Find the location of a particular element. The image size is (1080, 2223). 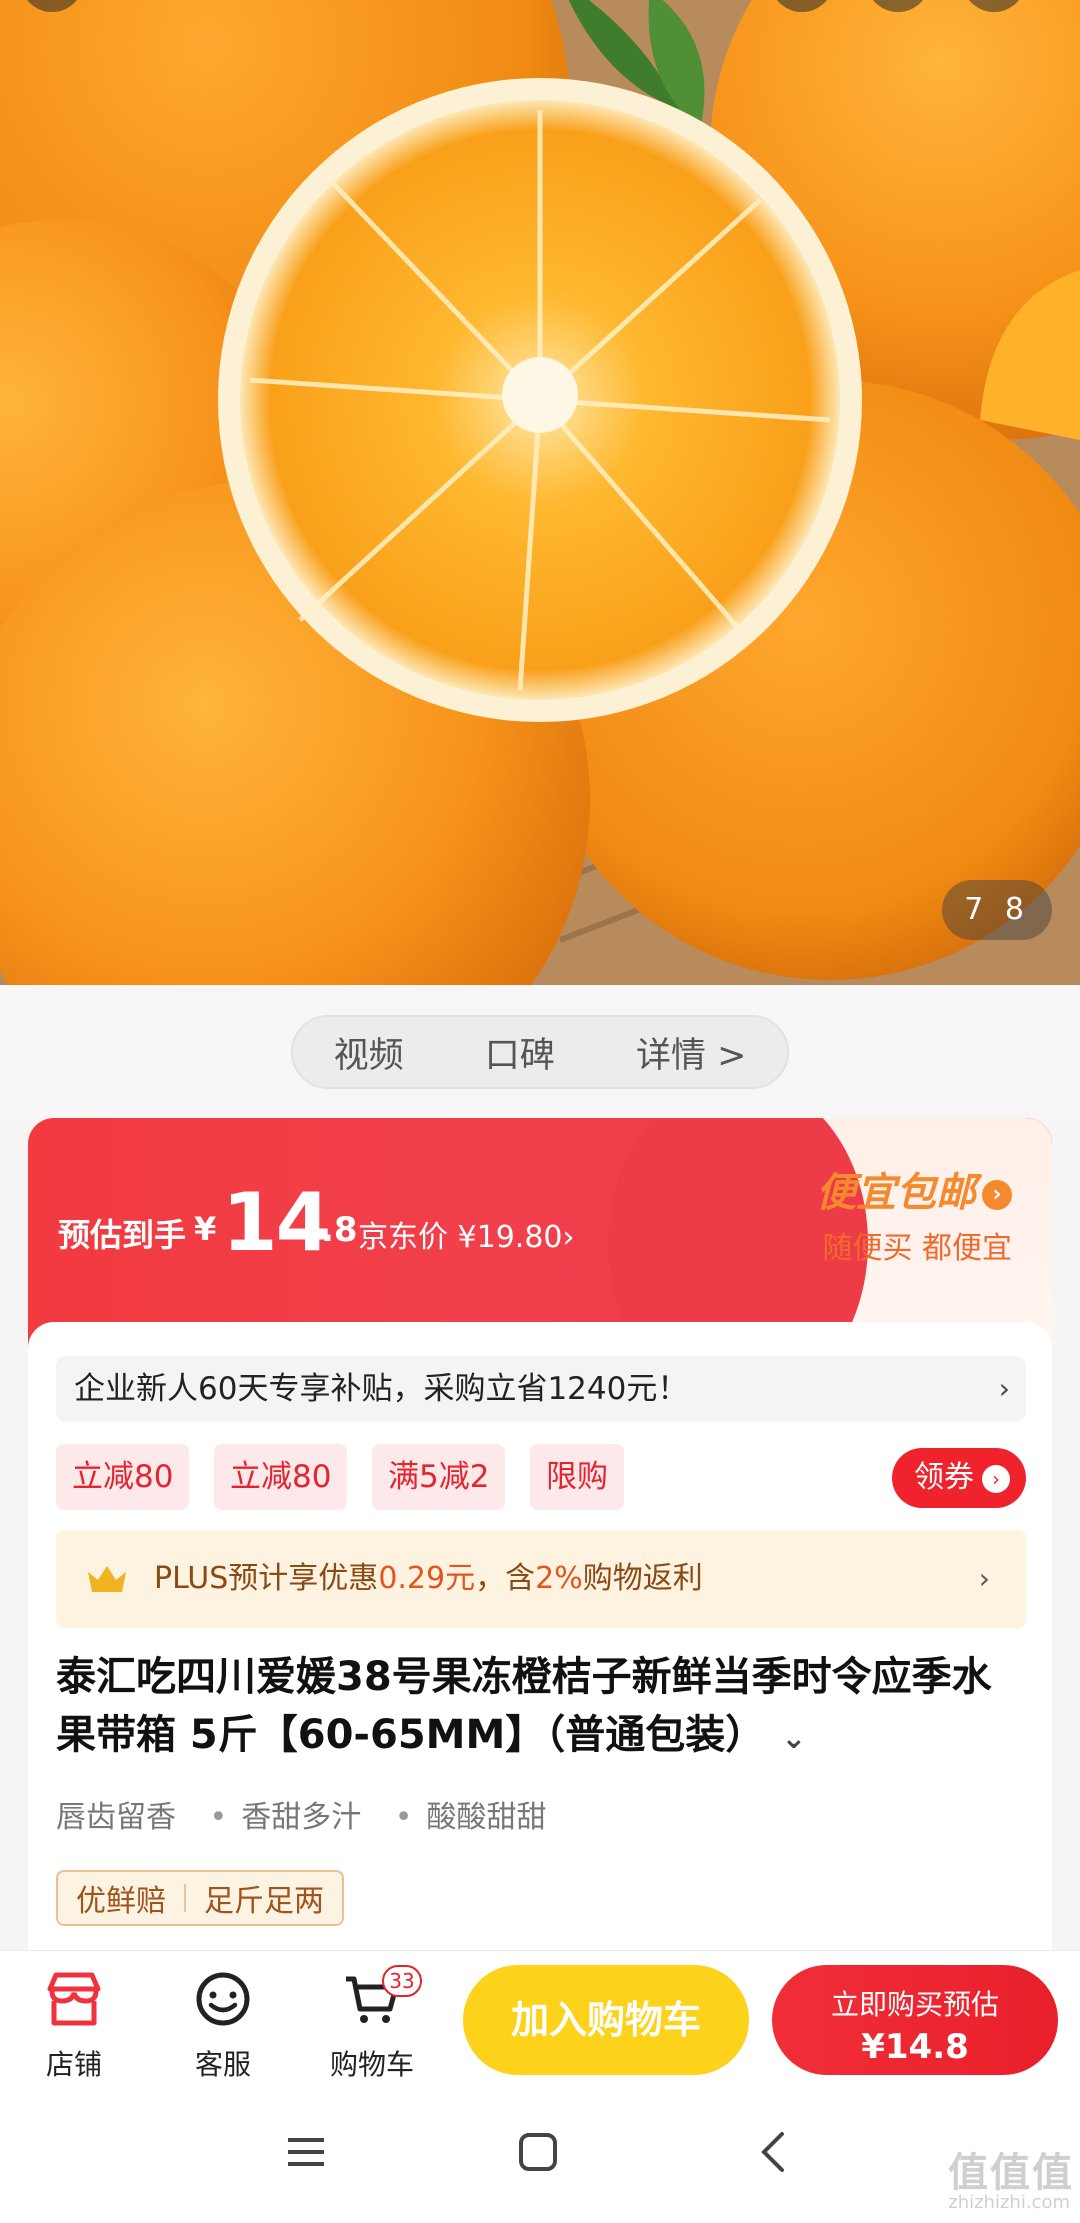

store-button: 店铺 is located at coordinates (74, 2026).